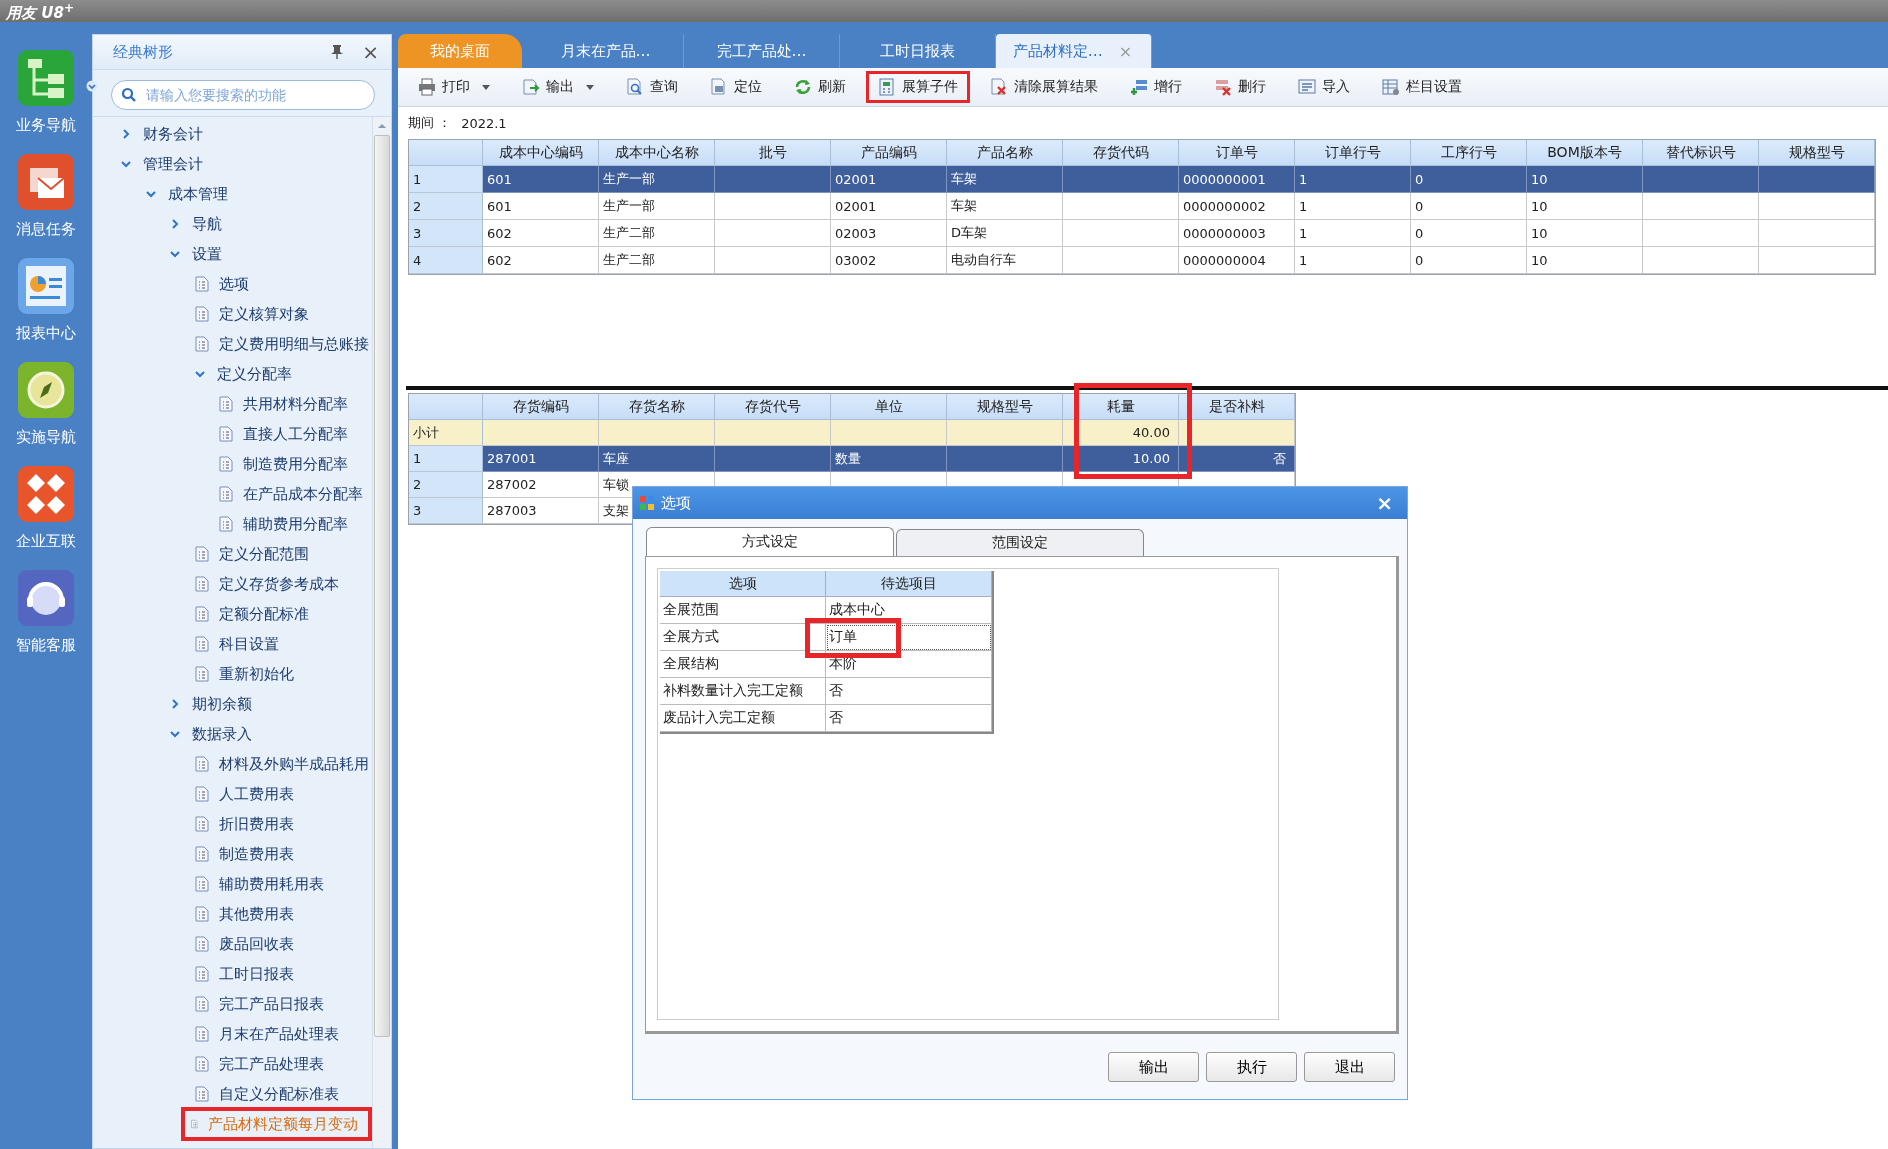 The image size is (1888, 1149). Describe the element at coordinates (1353, 153) in the screenshot. I see `column-header: 订单行号` at that location.